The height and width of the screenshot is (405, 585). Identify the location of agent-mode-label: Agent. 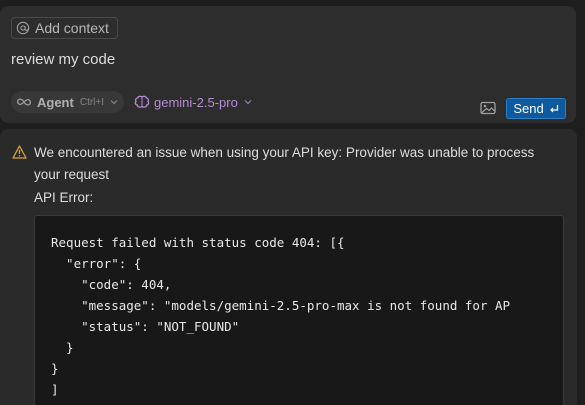
(55, 102).